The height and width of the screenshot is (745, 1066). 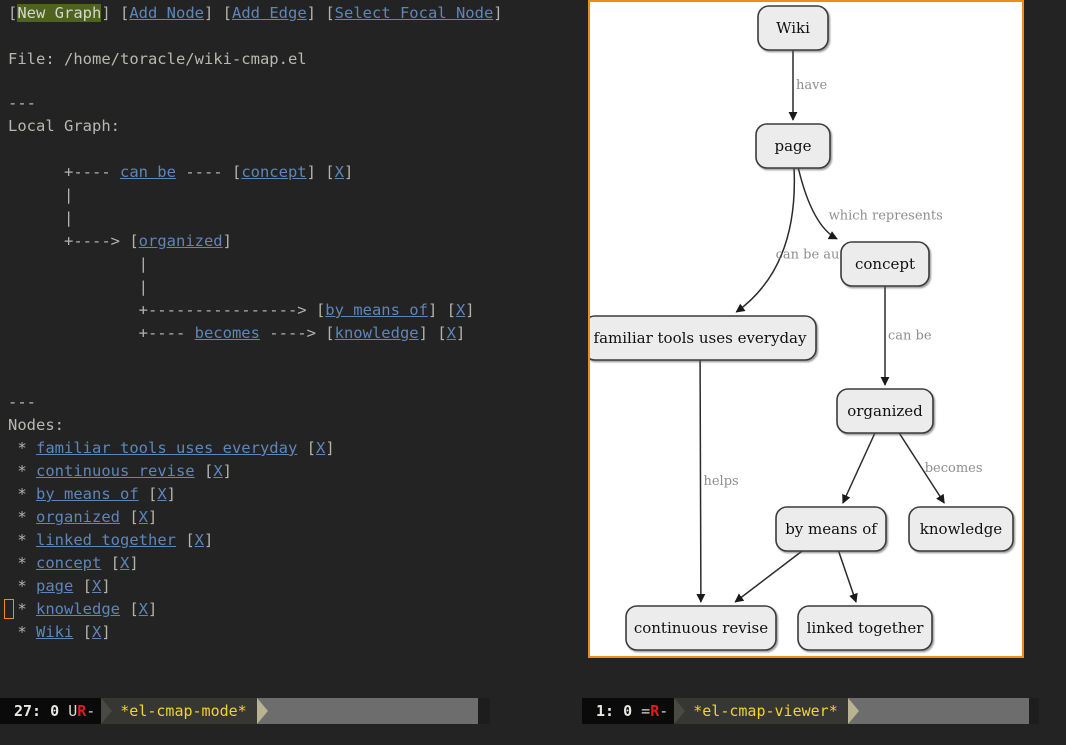 What do you see at coordinates (811, 85) in the screenshot?
I see `graph-edge-label: have` at bounding box center [811, 85].